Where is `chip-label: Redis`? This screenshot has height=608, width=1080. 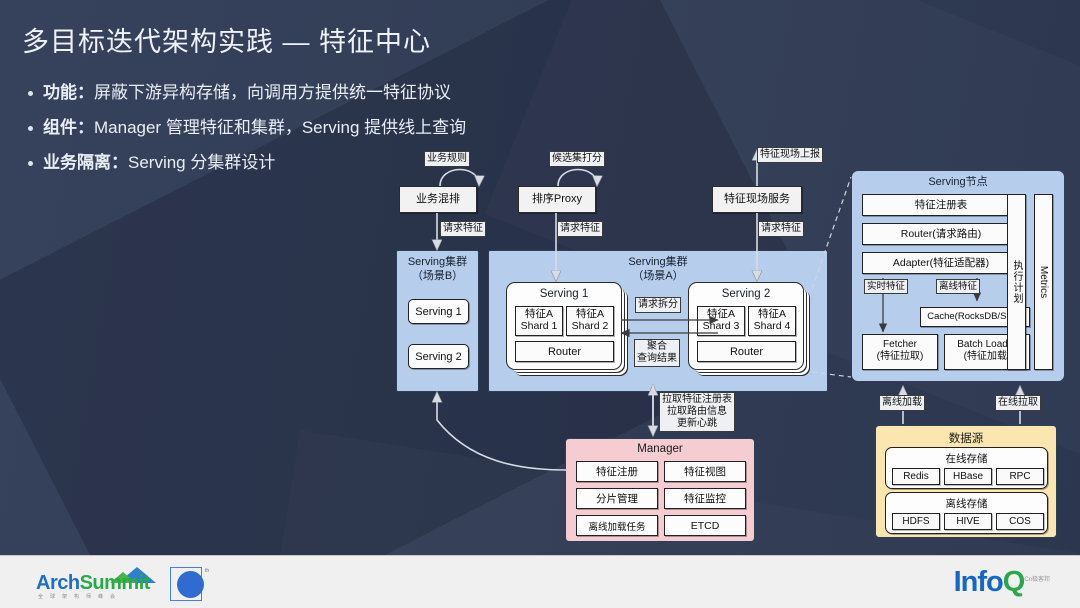
chip-label: Redis is located at coordinates (916, 476).